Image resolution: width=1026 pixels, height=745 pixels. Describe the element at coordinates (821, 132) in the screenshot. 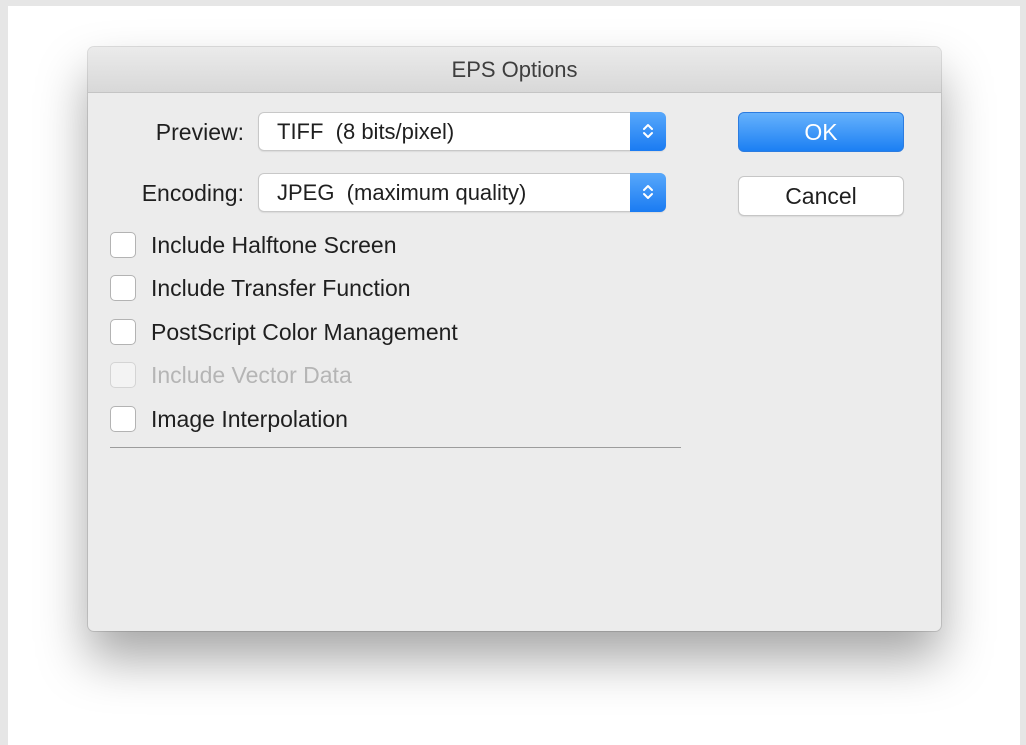

I see `ok-button: OK` at that location.